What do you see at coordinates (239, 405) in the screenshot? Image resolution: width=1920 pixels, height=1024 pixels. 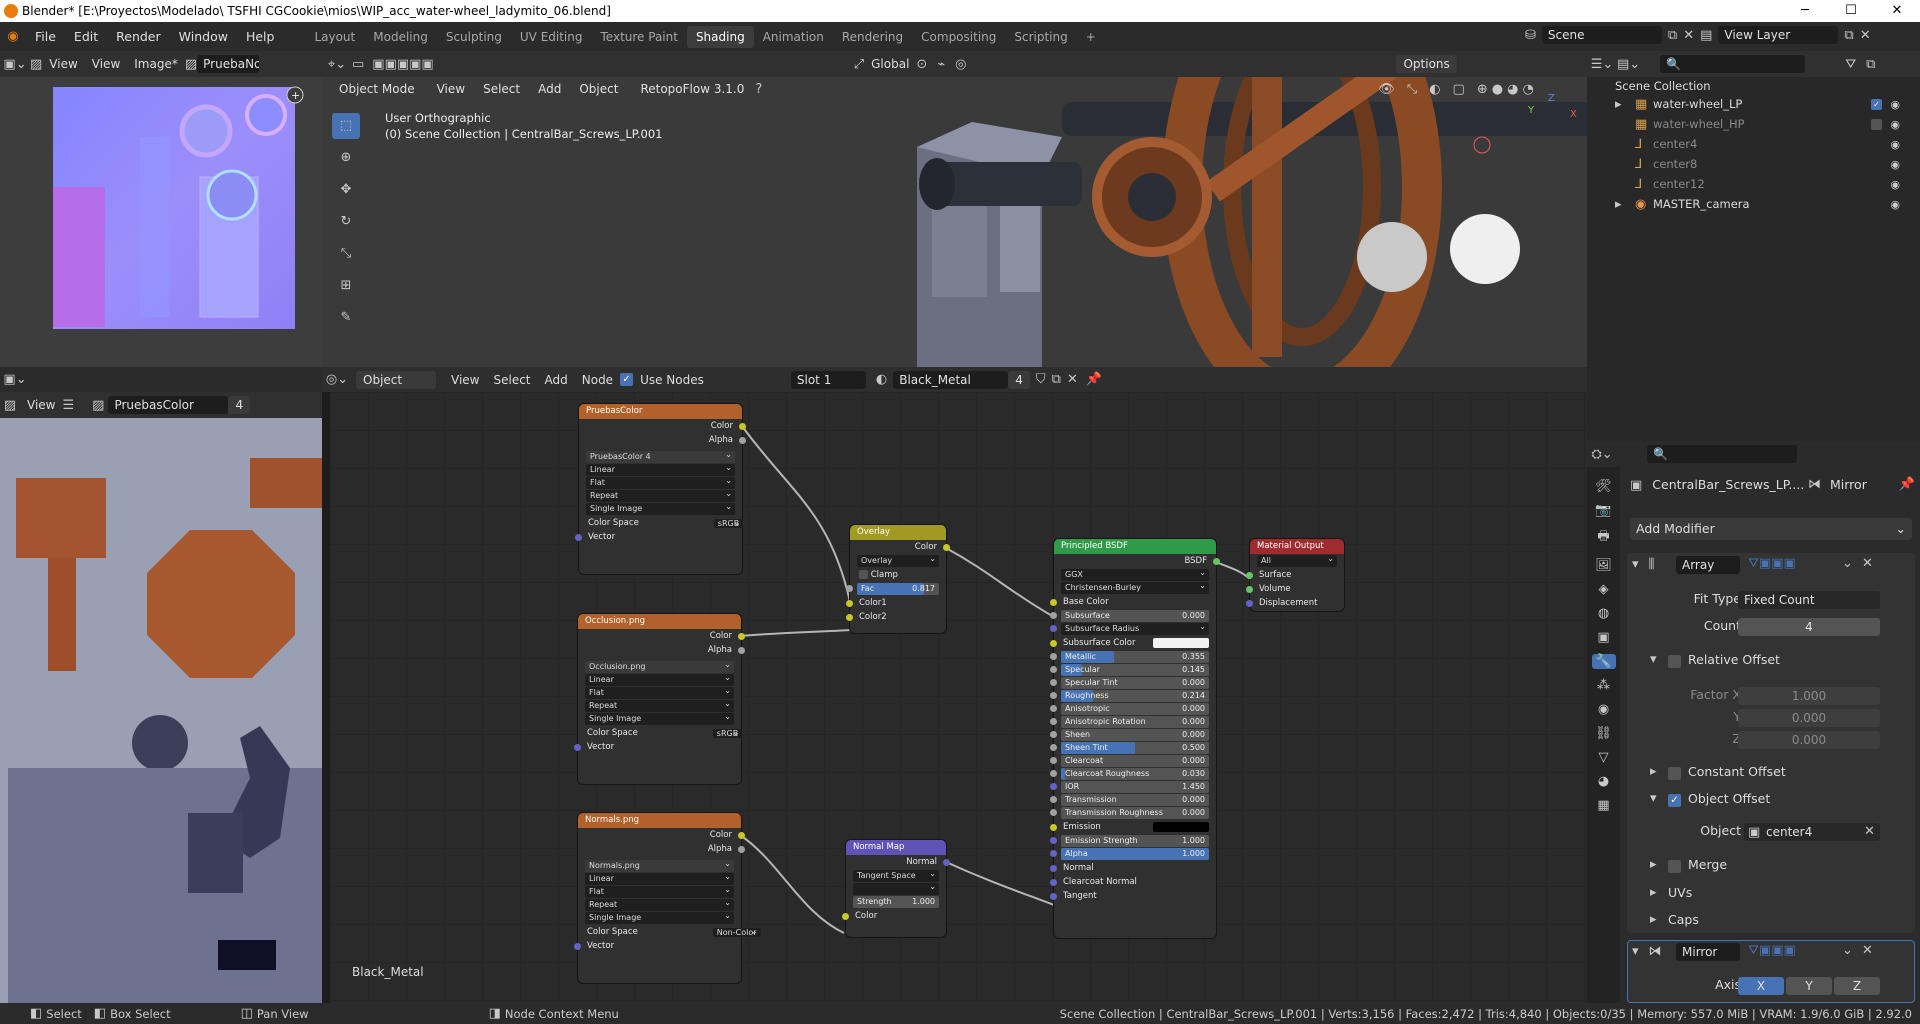 I see `image-users-count: 4` at bounding box center [239, 405].